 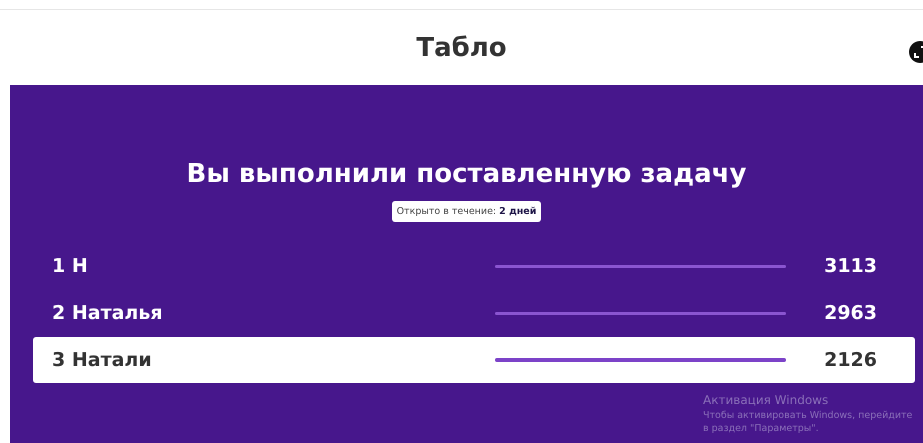 I want to click on score-value: 2126, so click(x=850, y=360).